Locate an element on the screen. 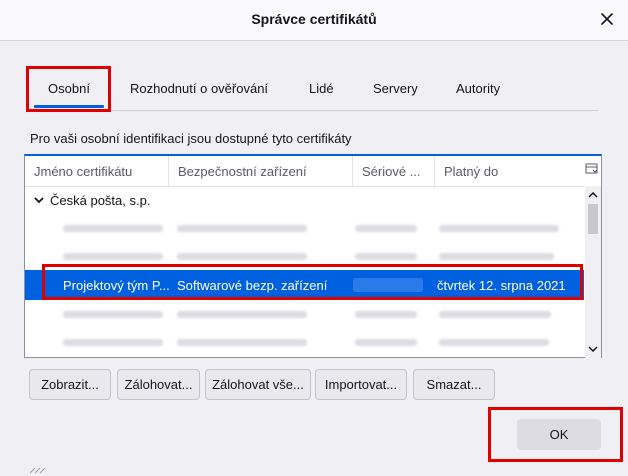 The width and height of the screenshot is (628, 476). scroll-up-icon is located at coordinates (593, 195).